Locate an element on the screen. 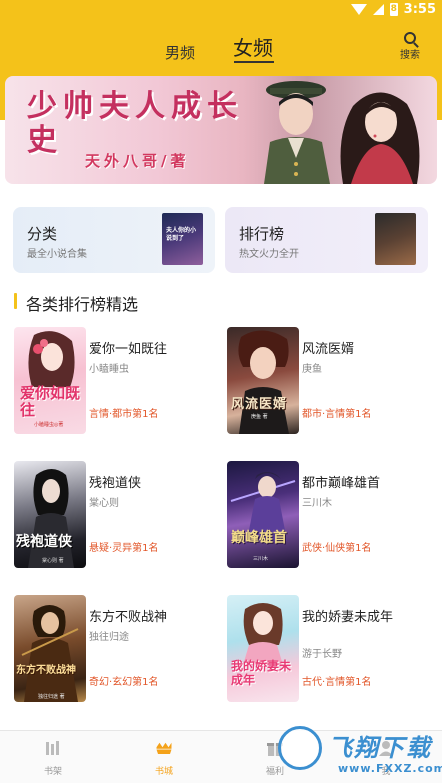  book-cover: 风流医婿 庚鱼 著 is located at coordinates (263, 380).